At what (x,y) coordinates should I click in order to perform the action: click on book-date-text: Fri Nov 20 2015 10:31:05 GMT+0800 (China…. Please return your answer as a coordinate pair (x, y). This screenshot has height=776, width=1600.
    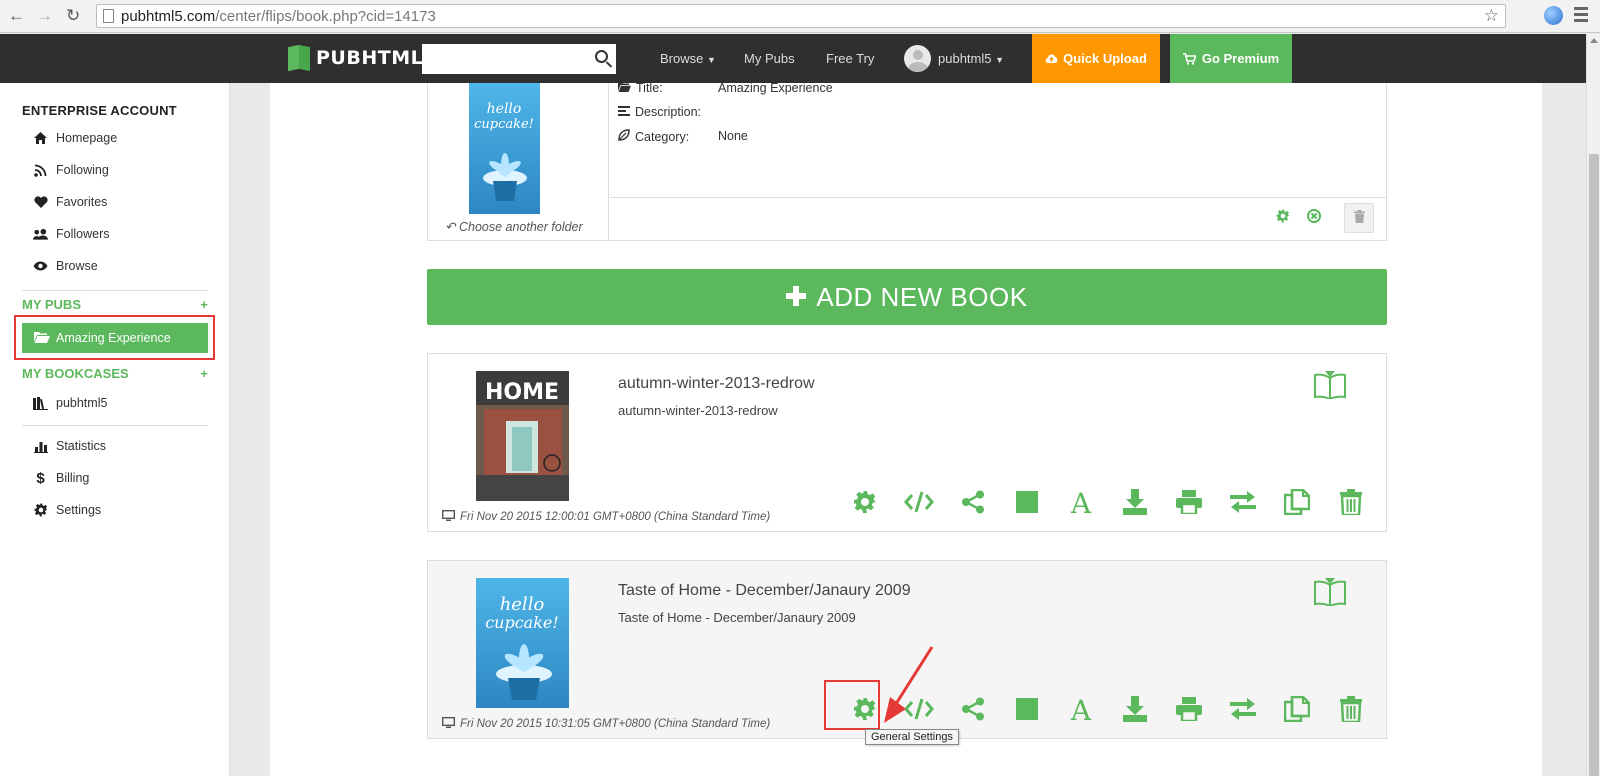
    Looking at the image, I should click on (615, 724).